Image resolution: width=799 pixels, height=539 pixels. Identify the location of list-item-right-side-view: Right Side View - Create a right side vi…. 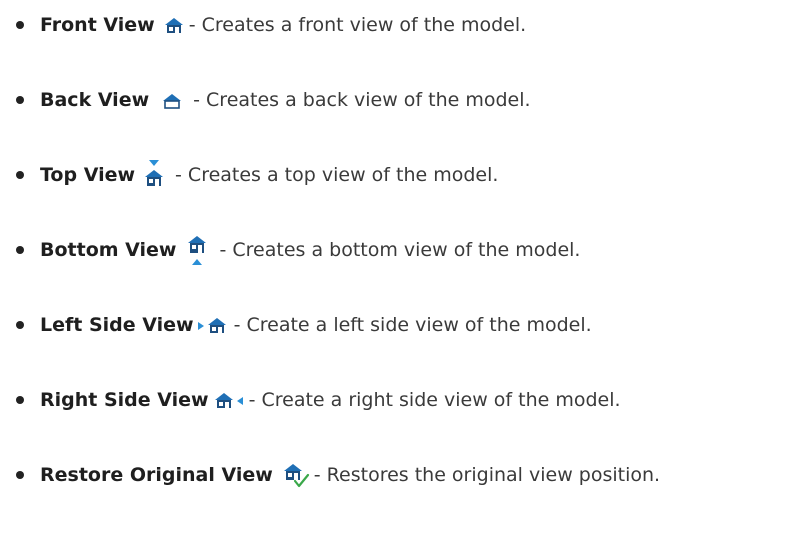
(399, 400).